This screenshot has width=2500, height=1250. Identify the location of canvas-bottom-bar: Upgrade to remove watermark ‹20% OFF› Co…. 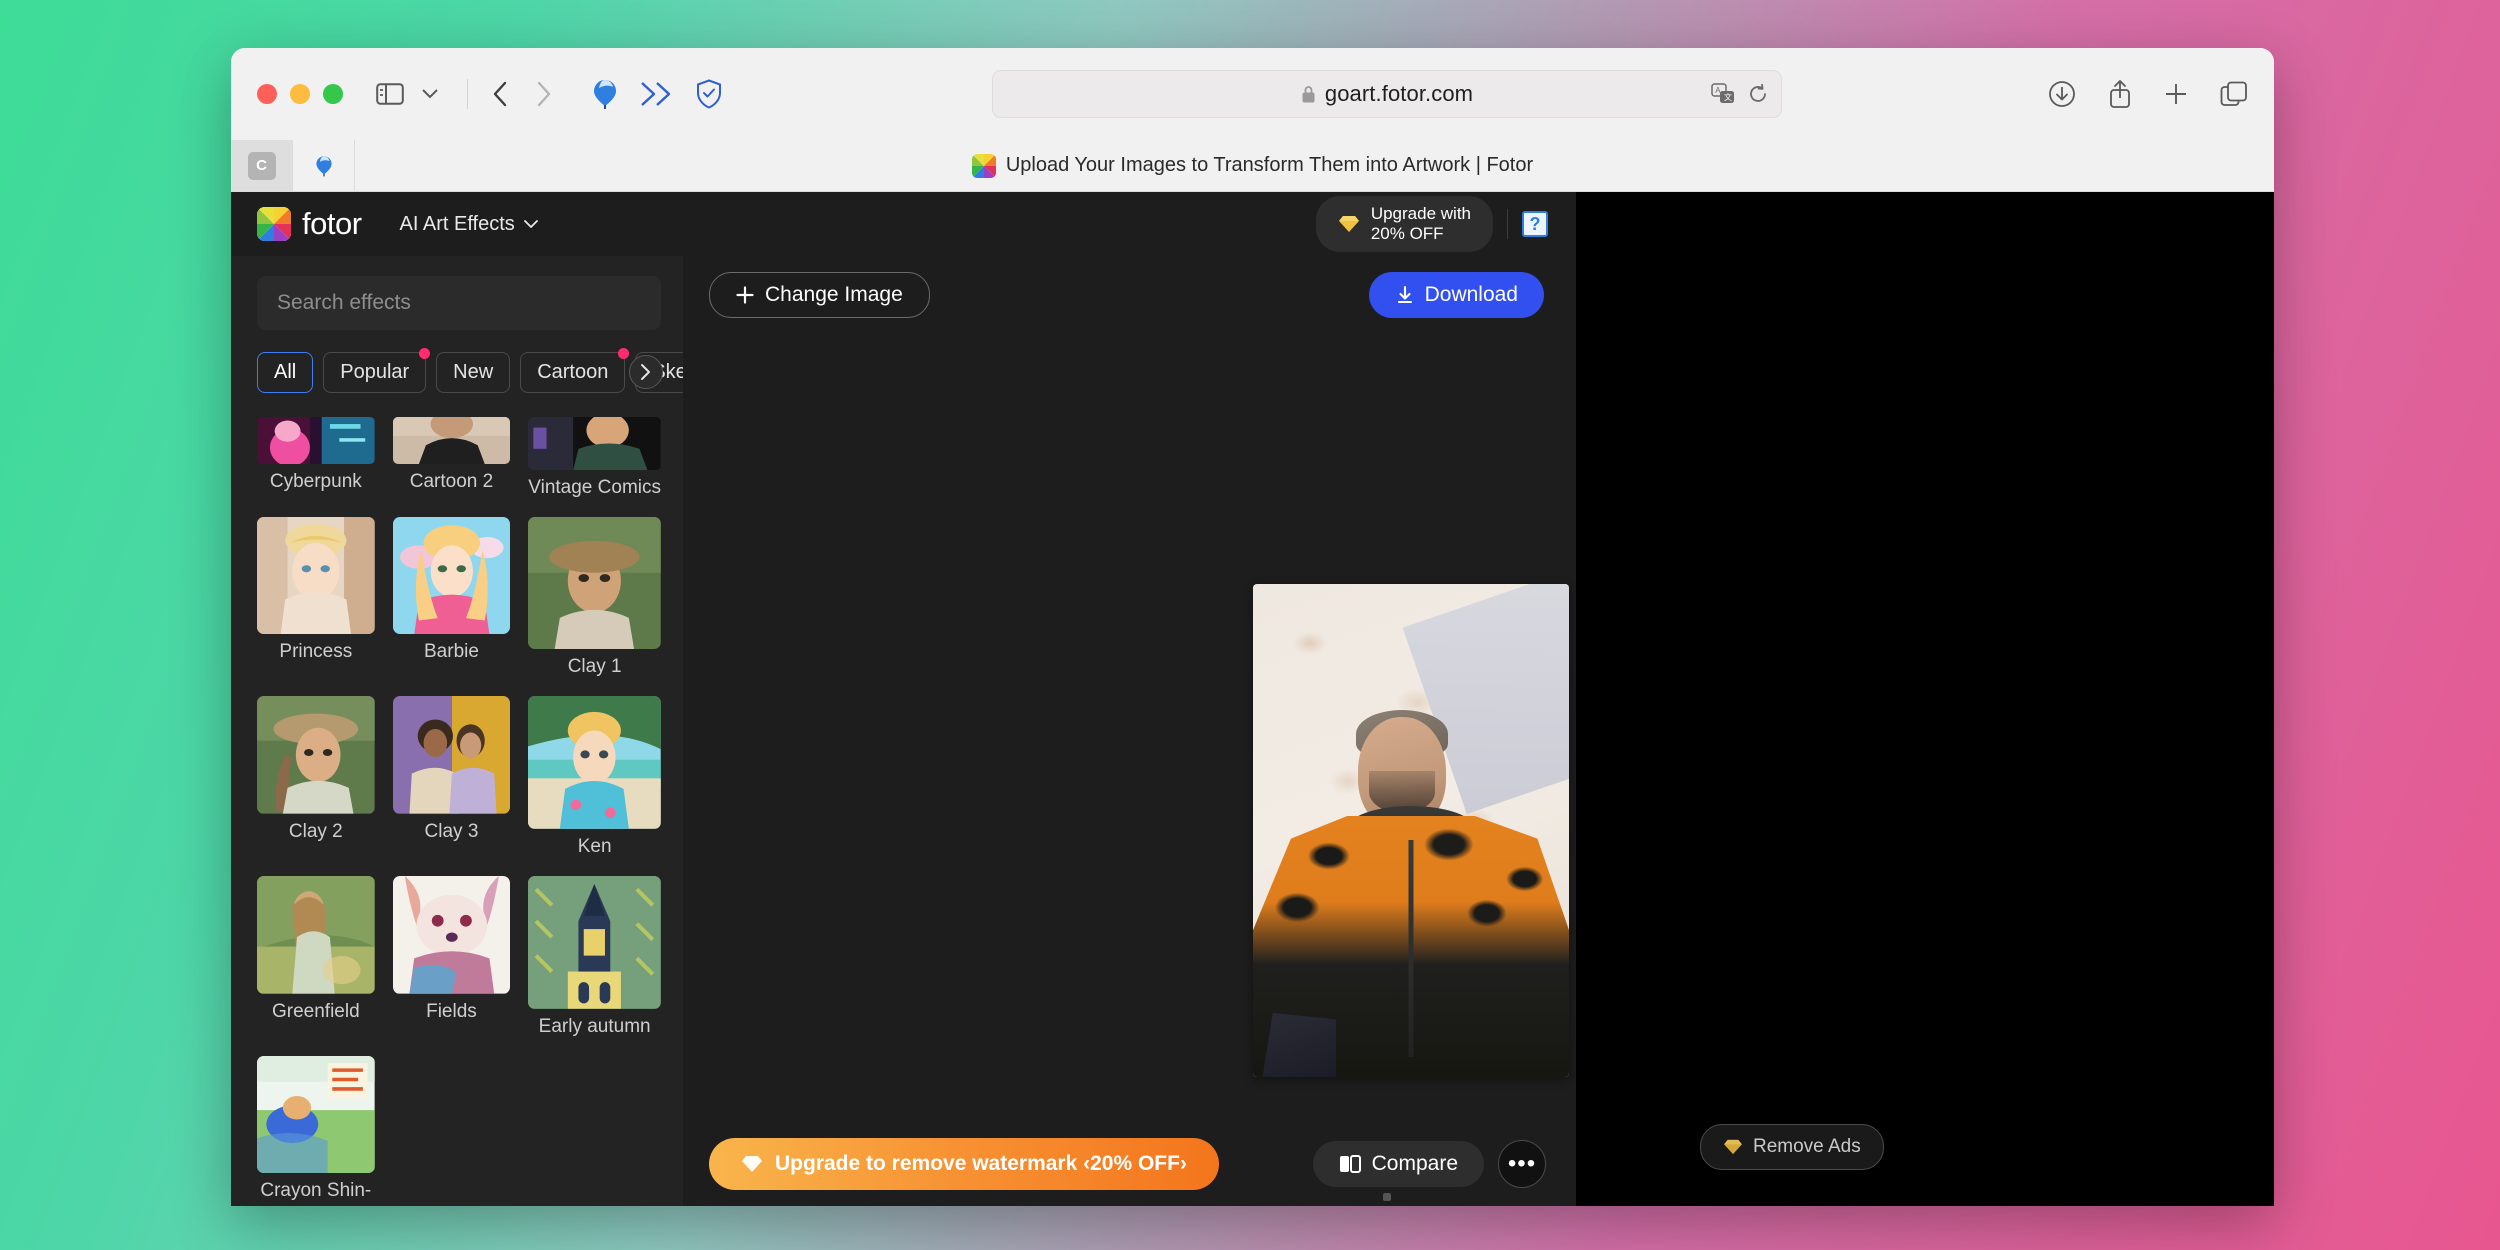
(1129, 1164).